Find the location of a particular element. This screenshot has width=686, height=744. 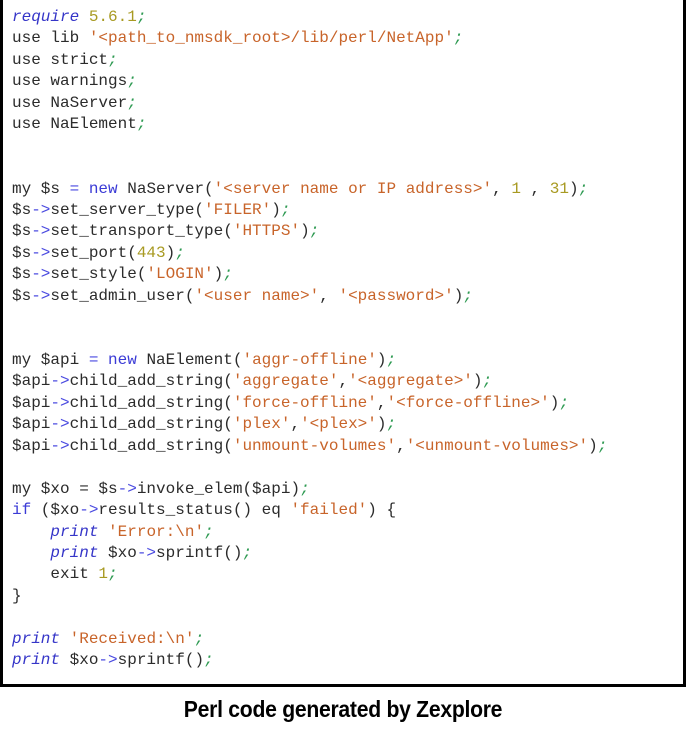

code-token: '<user name>' is located at coordinates (257, 295).